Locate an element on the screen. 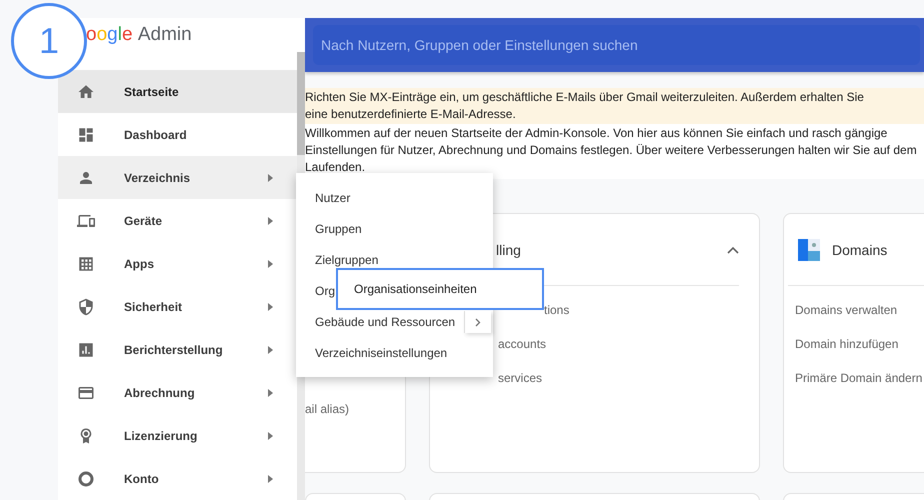 The height and width of the screenshot is (500, 924). sidebar-item: Abrechnung is located at coordinates (177, 392).